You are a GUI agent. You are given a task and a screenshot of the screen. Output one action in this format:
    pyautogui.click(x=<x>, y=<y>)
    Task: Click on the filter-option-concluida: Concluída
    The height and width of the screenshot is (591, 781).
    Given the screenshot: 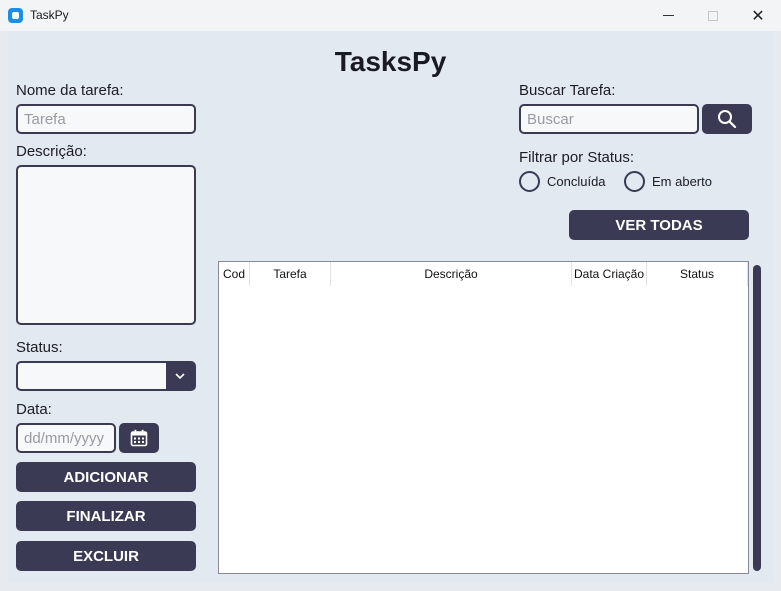 What is the action you would take?
    pyautogui.click(x=576, y=181)
    